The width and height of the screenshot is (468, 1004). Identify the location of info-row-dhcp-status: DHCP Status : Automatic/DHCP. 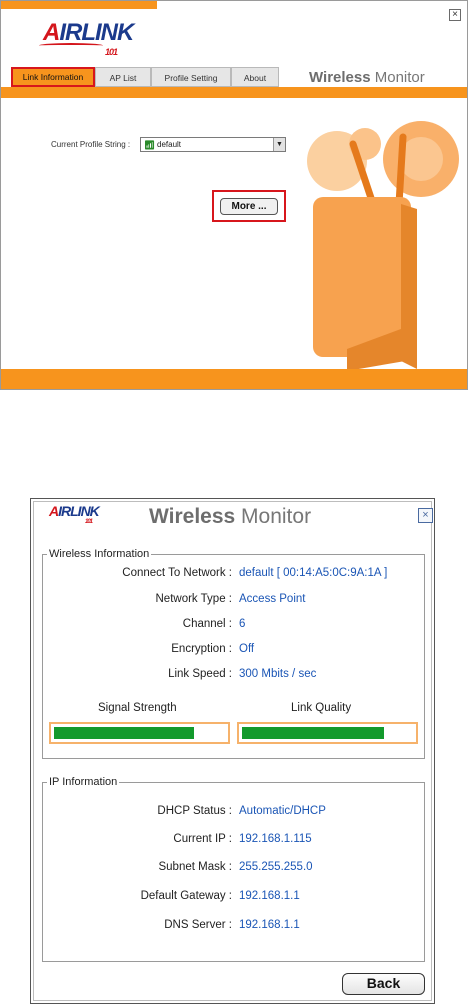
(242, 813).